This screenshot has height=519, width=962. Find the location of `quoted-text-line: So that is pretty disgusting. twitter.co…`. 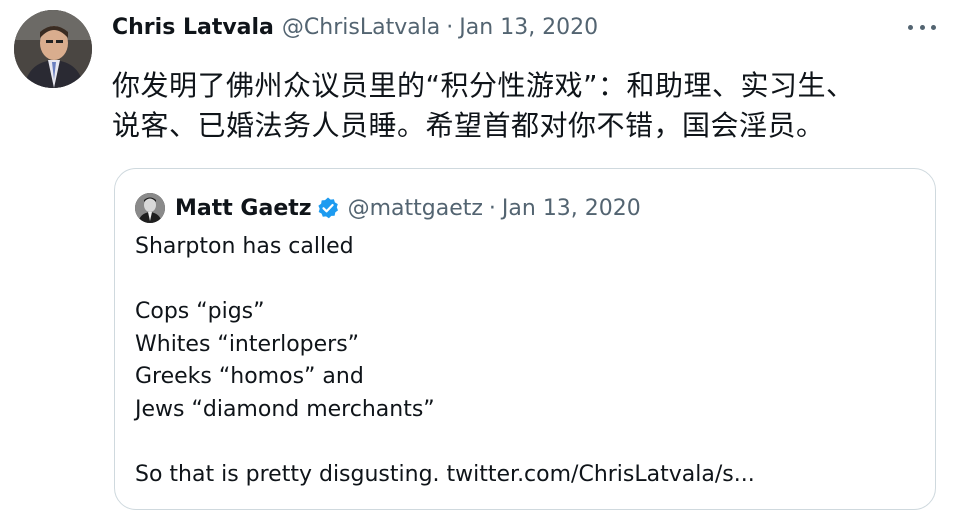

quoted-text-line: So that is pretty disgusting. twitter.co… is located at coordinates (445, 475).